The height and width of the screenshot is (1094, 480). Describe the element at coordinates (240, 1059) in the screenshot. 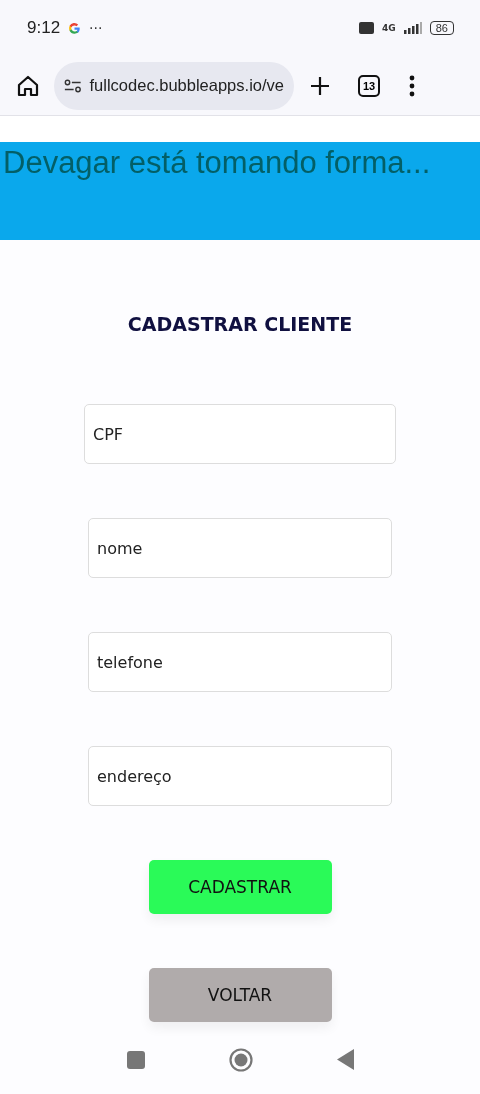

I see `home-nav-button` at that location.